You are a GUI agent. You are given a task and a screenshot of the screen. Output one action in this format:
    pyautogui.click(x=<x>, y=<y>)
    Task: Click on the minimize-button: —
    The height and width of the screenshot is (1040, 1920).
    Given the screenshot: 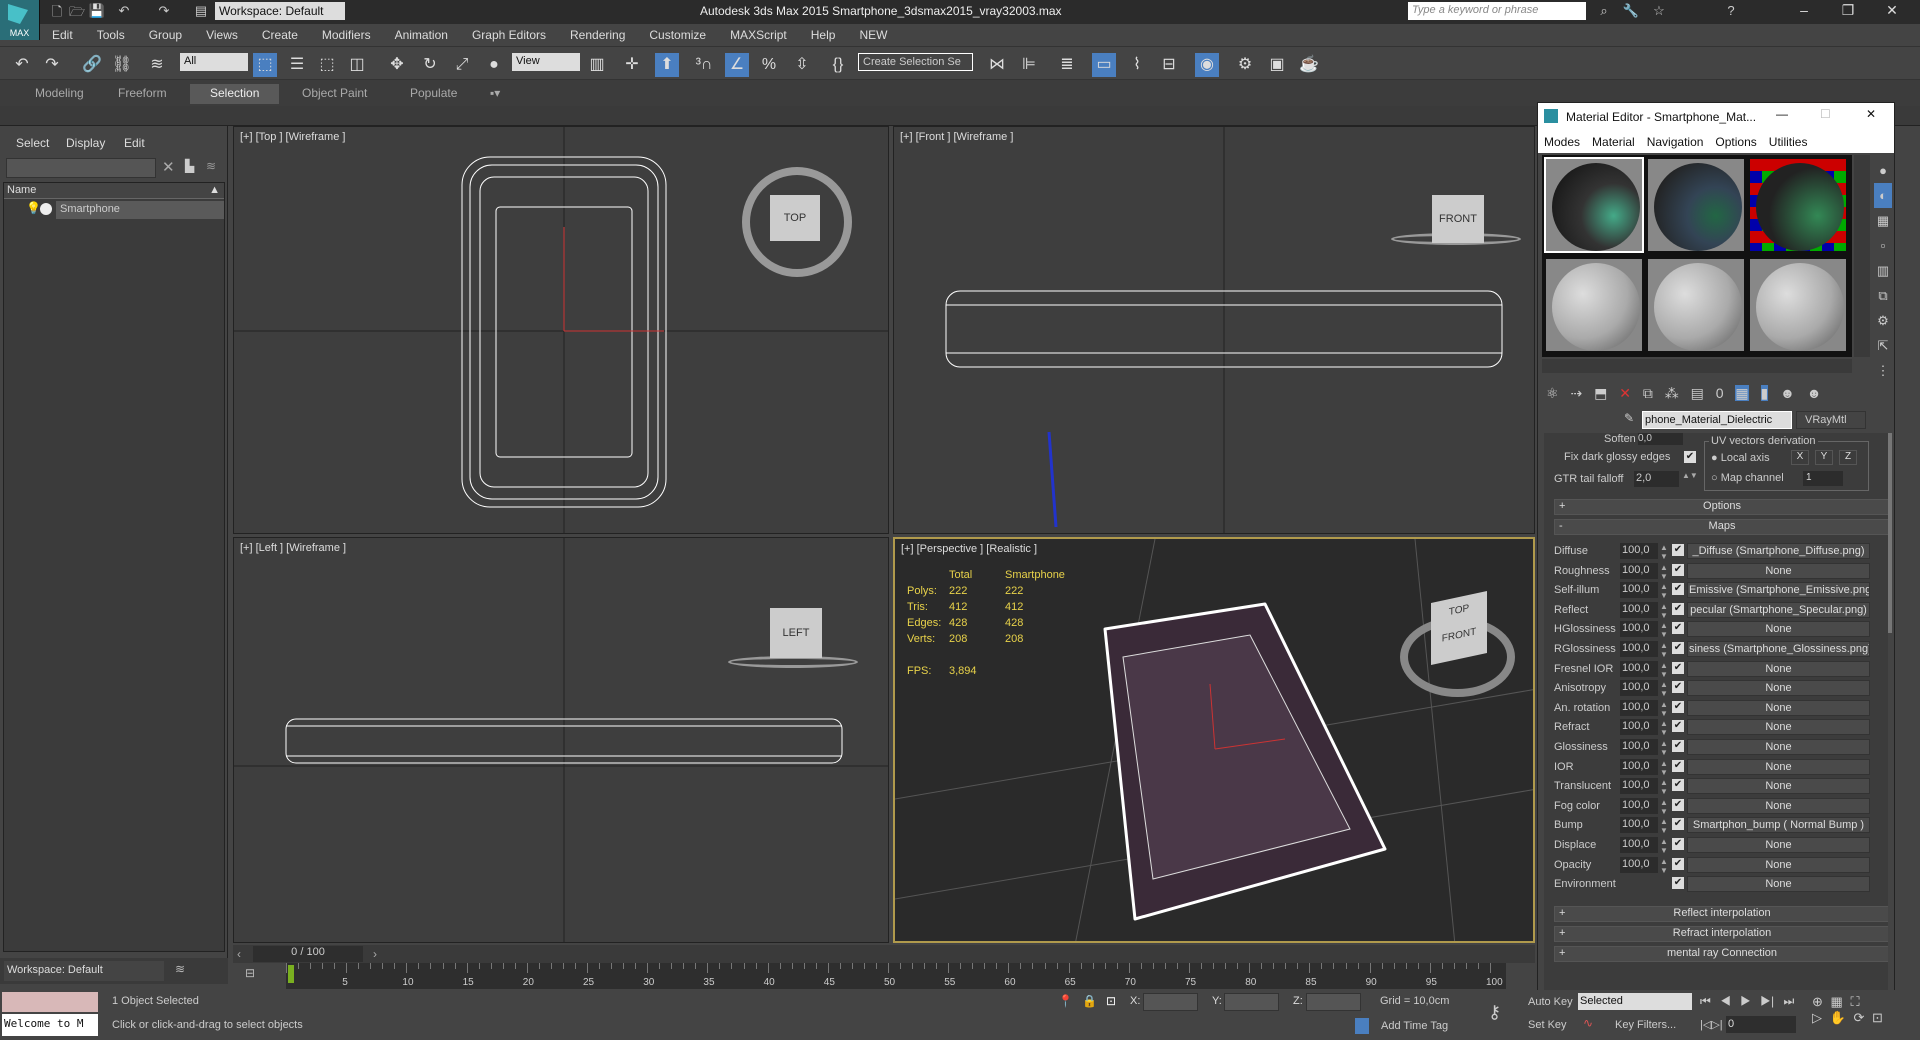 What is the action you would take?
    pyautogui.click(x=1782, y=114)
    